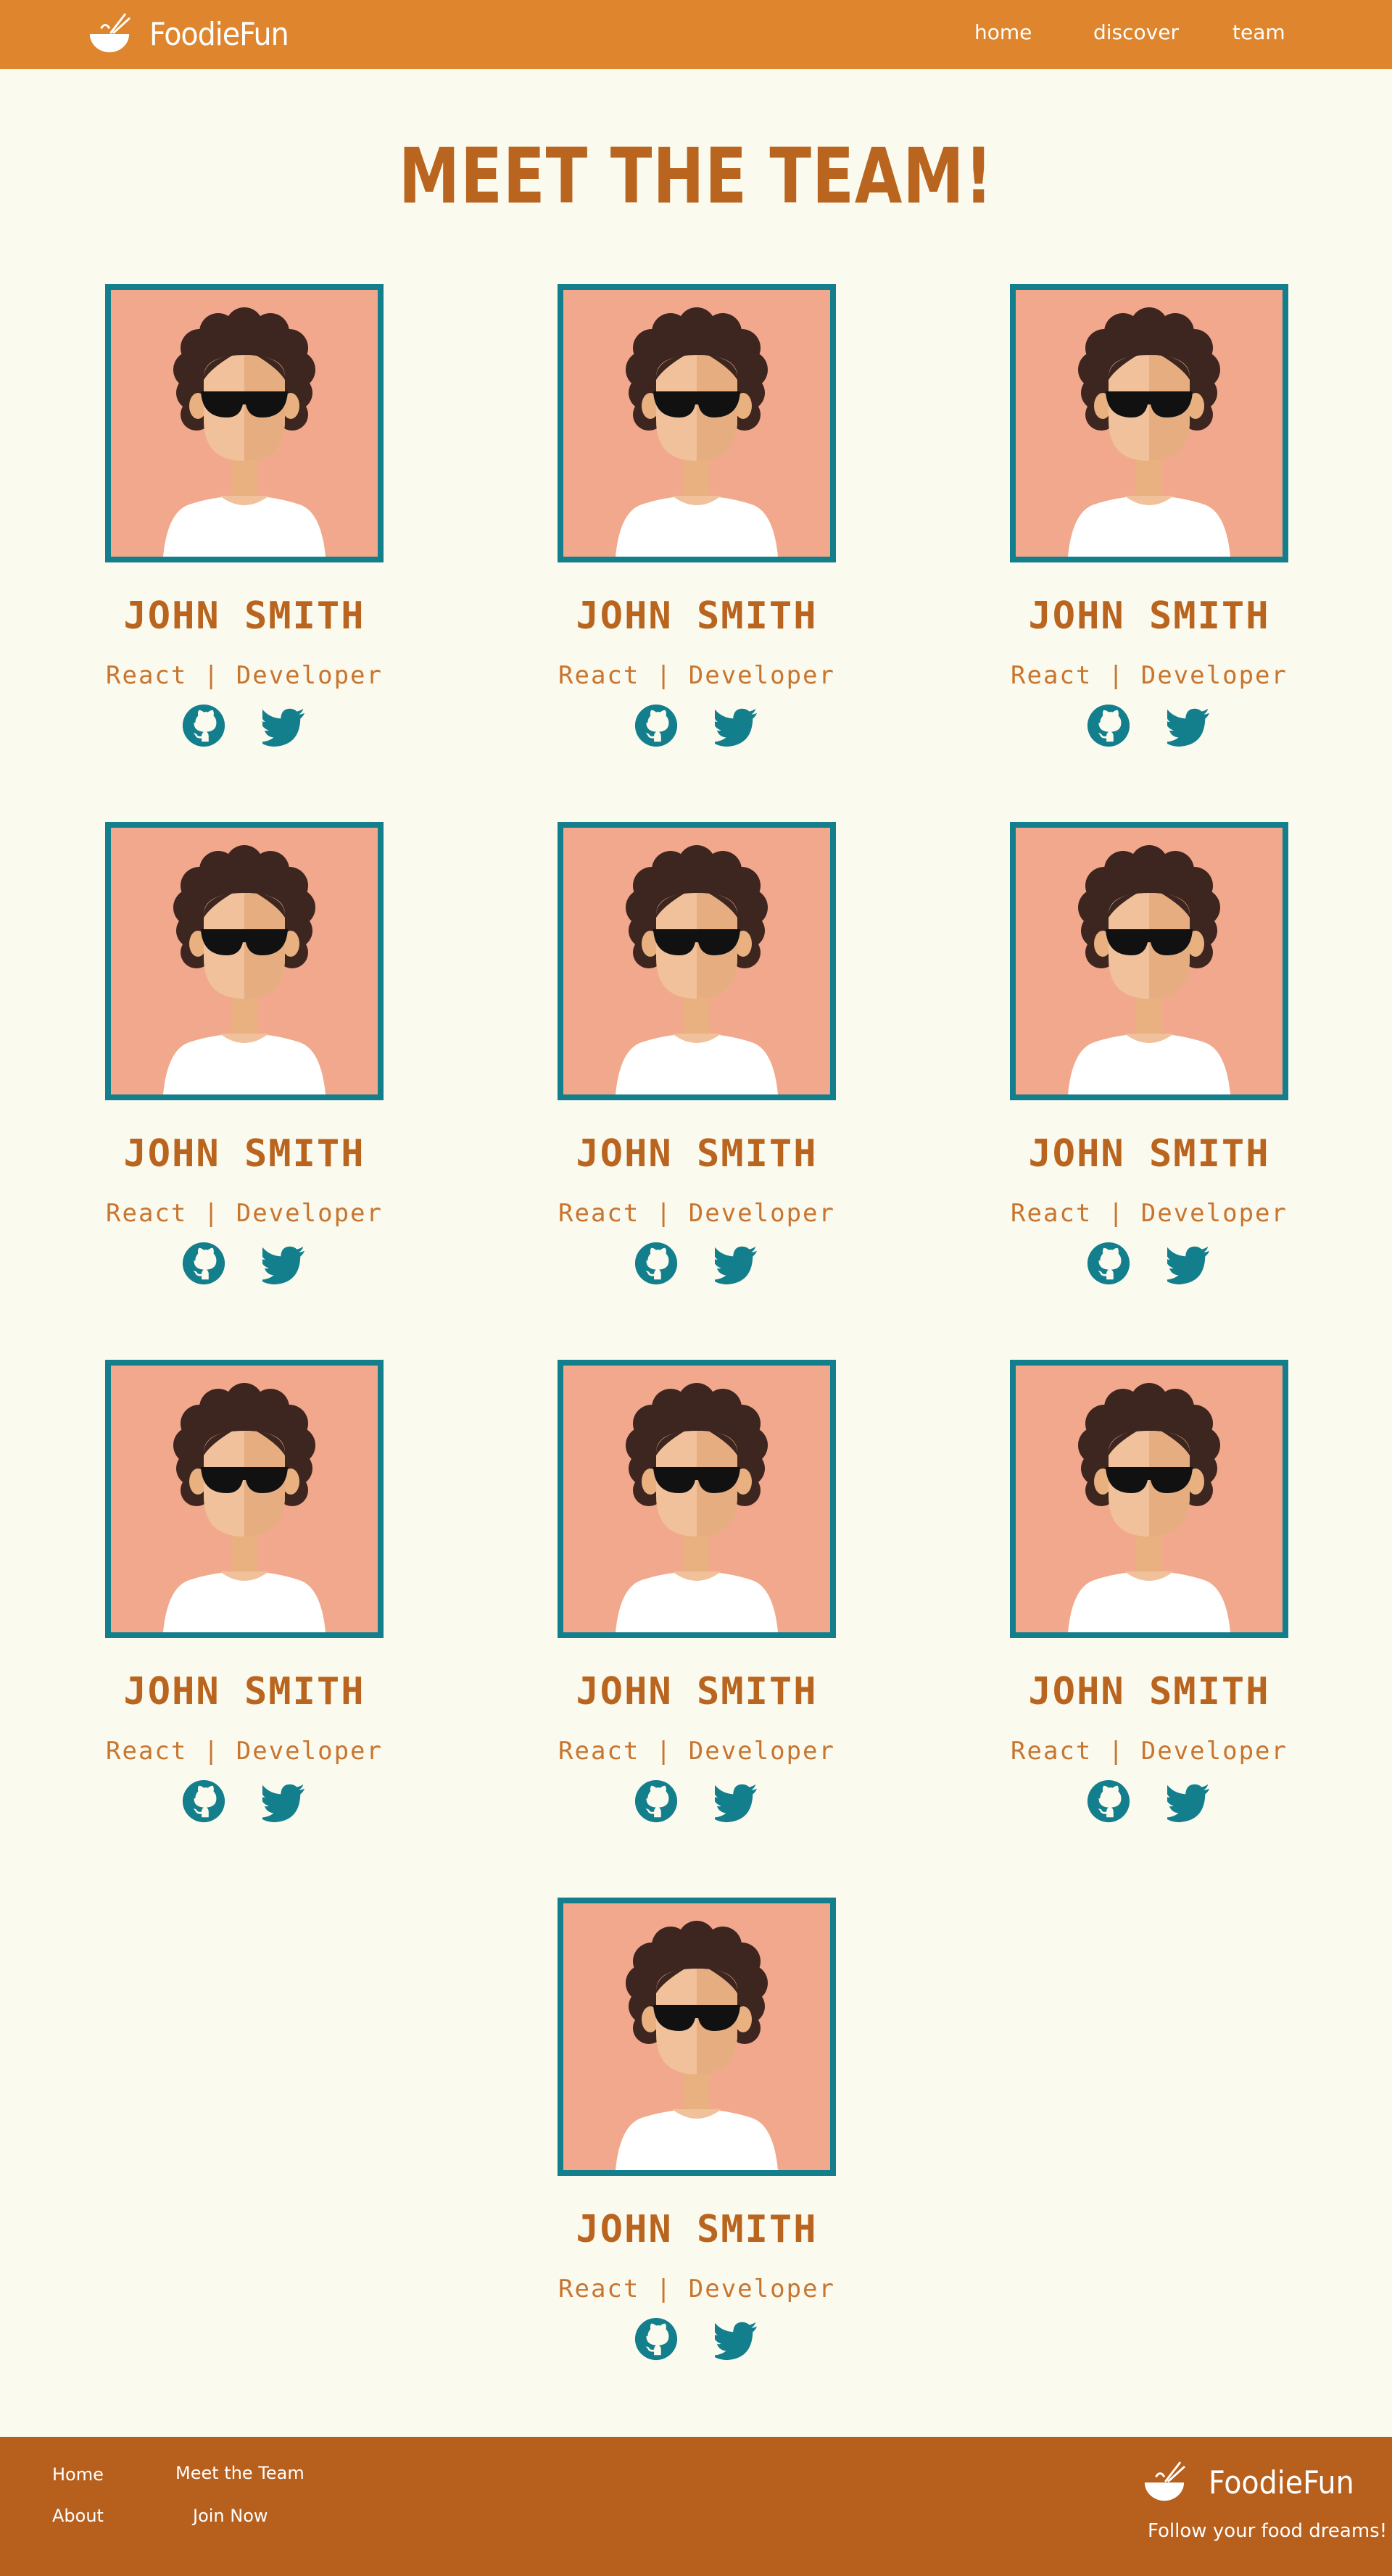 The width and height of the screenshot is (1392, 2576). I want to click on footer-about-link: About, so click(78, 2516).